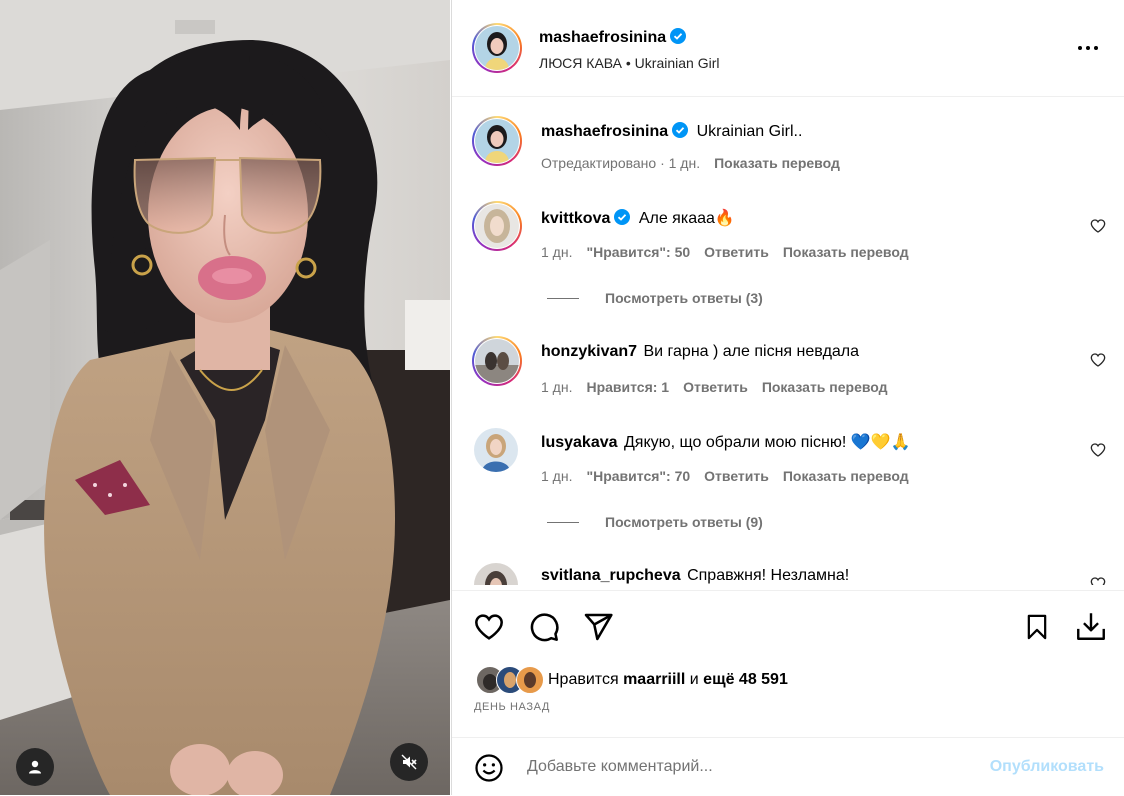 The height and width of the screenshot is (796, 1124). I want to click on comment-meta: 1 дн. Нравится: 1 Ответить Показать перевод, so click(721, 387).